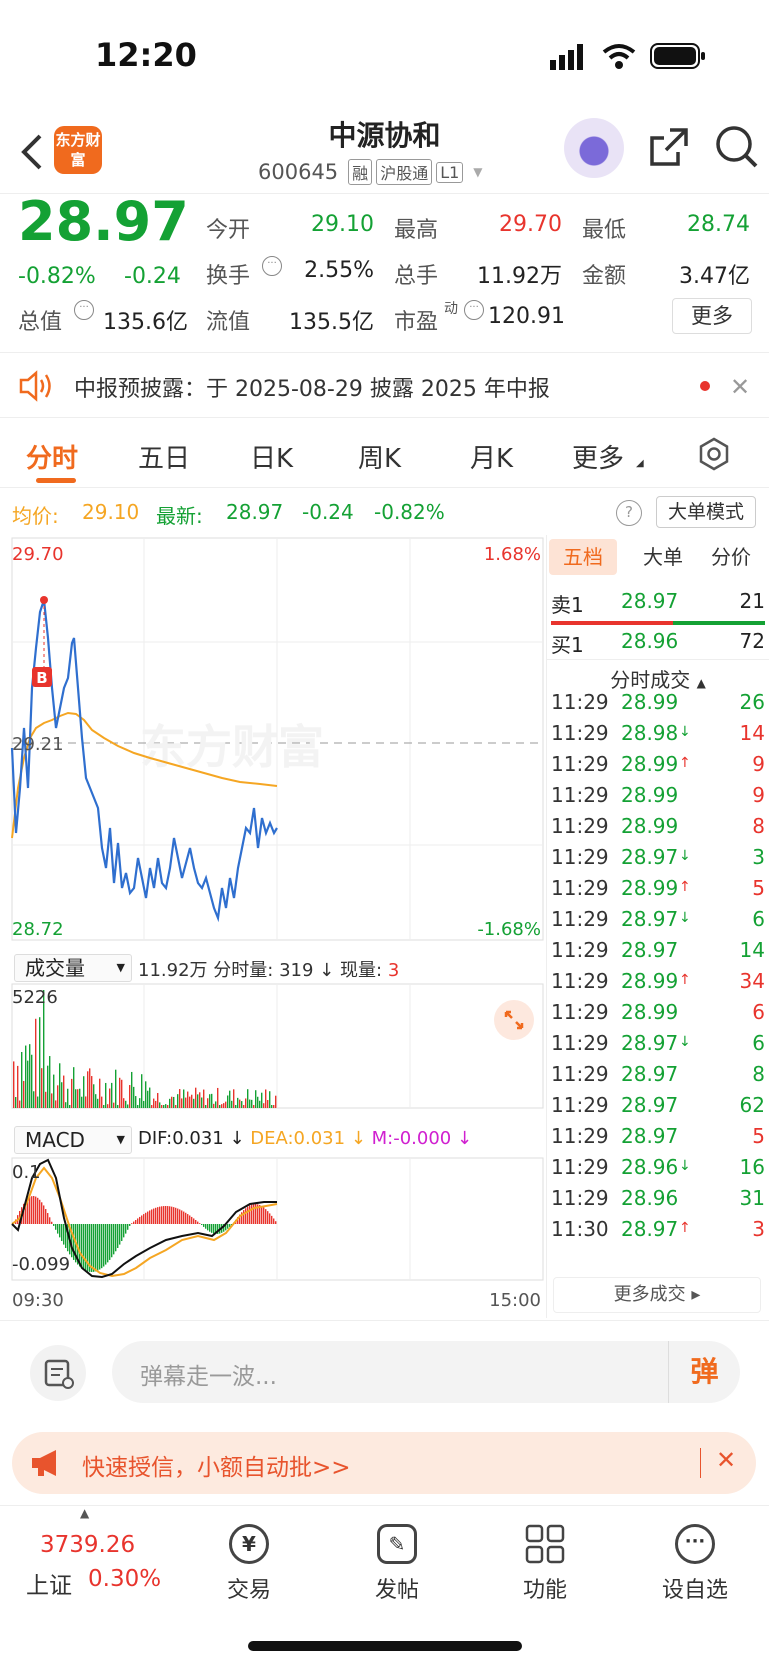 The image size is (769, 1665). I want to click on tick-price: 28.98, so click(650, 733).